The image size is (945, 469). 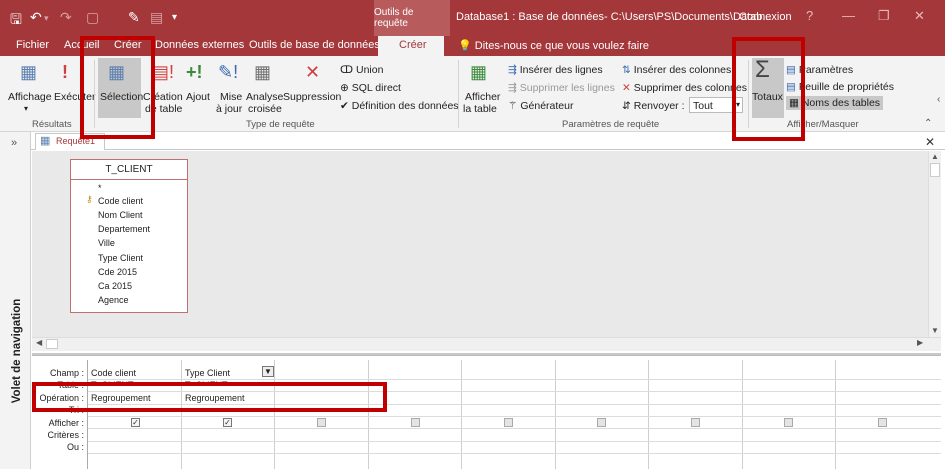 What do you see at coordinates (231, 97) in the screenshot?
I see `mise-a-jour-button: Mise` at bounding box center [231, 97].